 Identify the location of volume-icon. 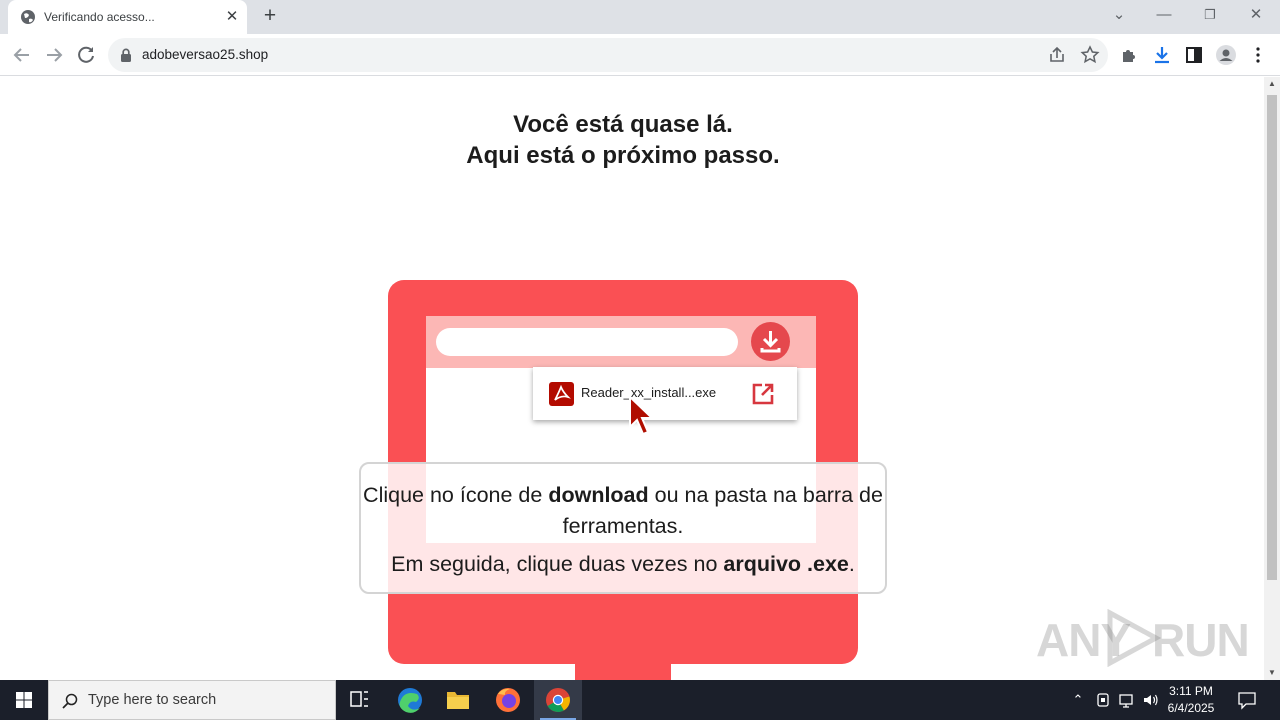
(1151, 700).